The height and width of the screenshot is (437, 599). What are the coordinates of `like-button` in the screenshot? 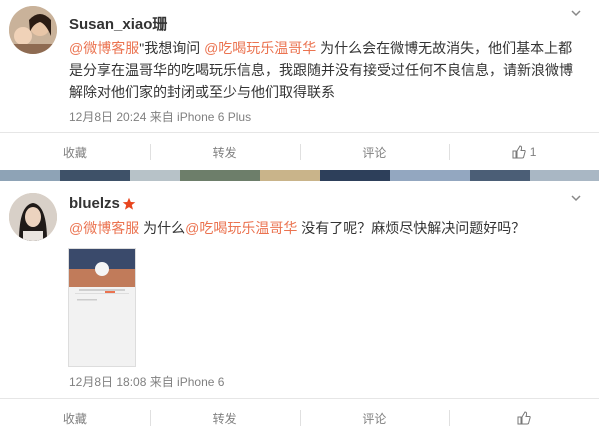 It's located at (524, 418).